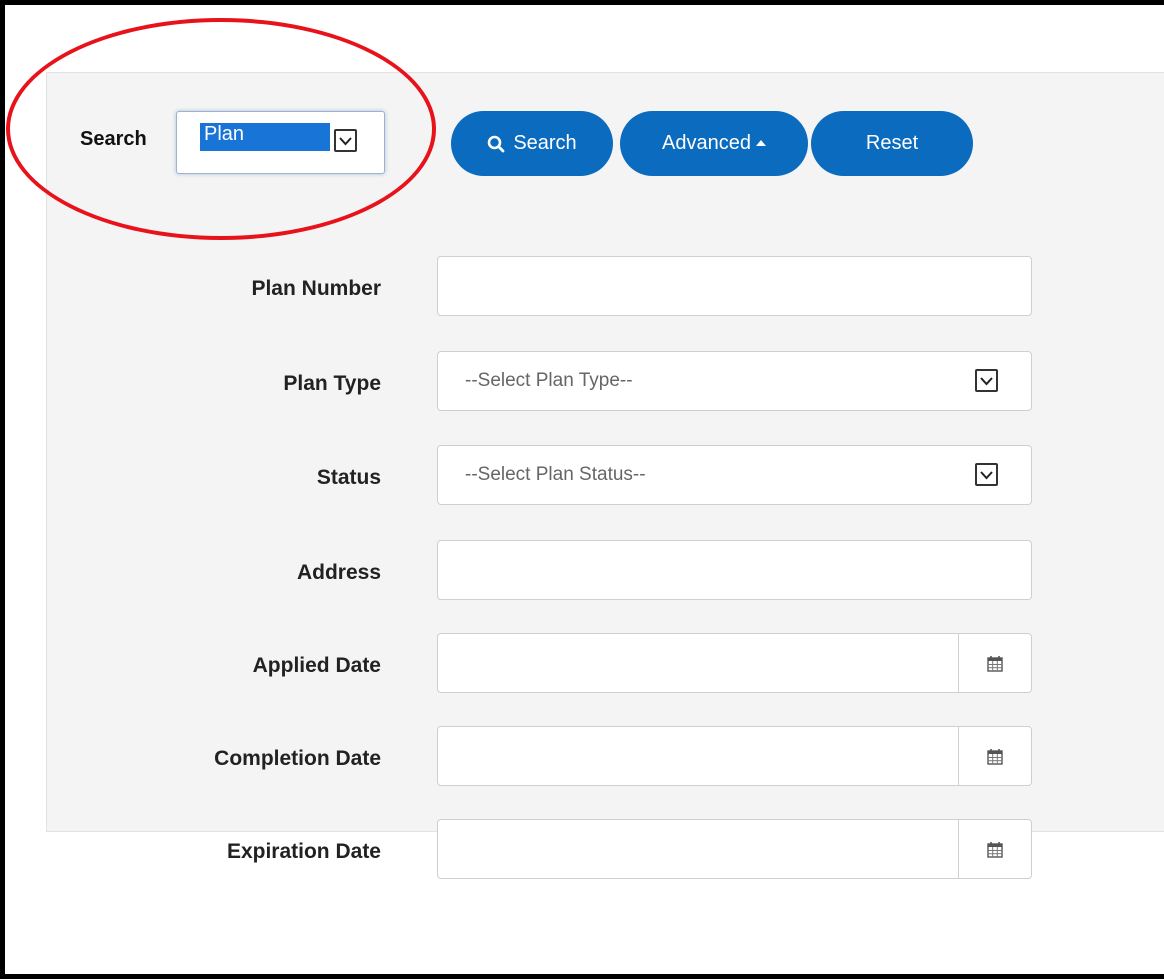  What do you see at coordinates (706, 143) in the screenshot?
I see `advanced-button-label: Advanced` at bounding box center [706, 143].